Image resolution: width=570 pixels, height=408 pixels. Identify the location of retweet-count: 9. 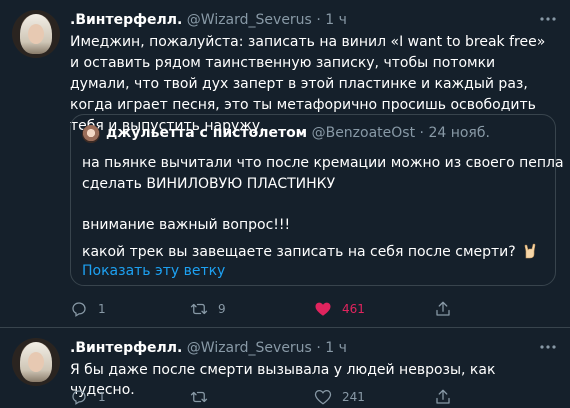
(222, 309).